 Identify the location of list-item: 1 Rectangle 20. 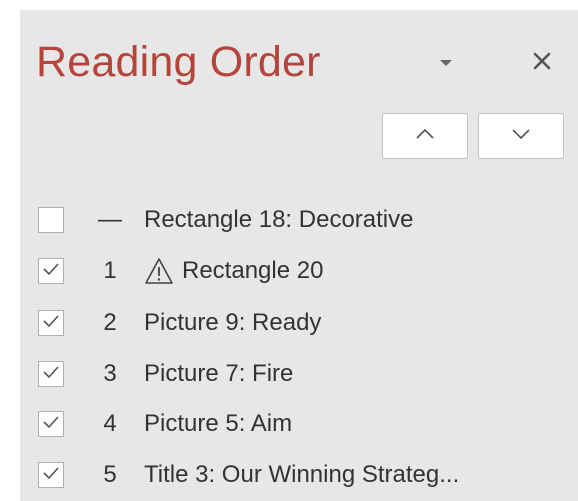
(298, 271).